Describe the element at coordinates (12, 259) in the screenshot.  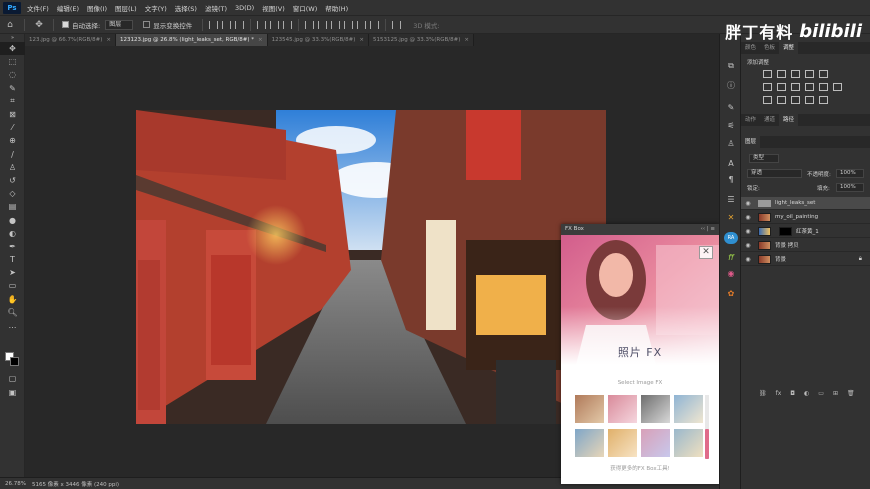
I see `type-tool-icon: T` at that location.